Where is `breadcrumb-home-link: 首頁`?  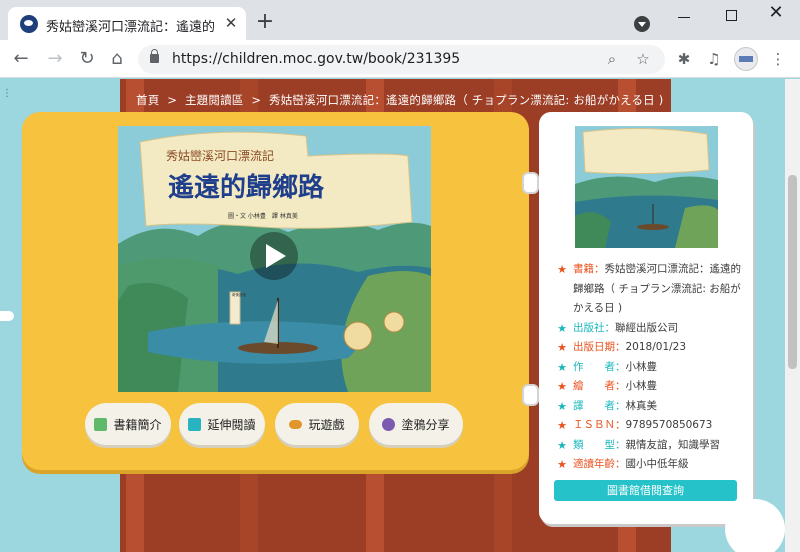 breadcrumb-home-link: 首頁 is located at coordinates (147, 100).